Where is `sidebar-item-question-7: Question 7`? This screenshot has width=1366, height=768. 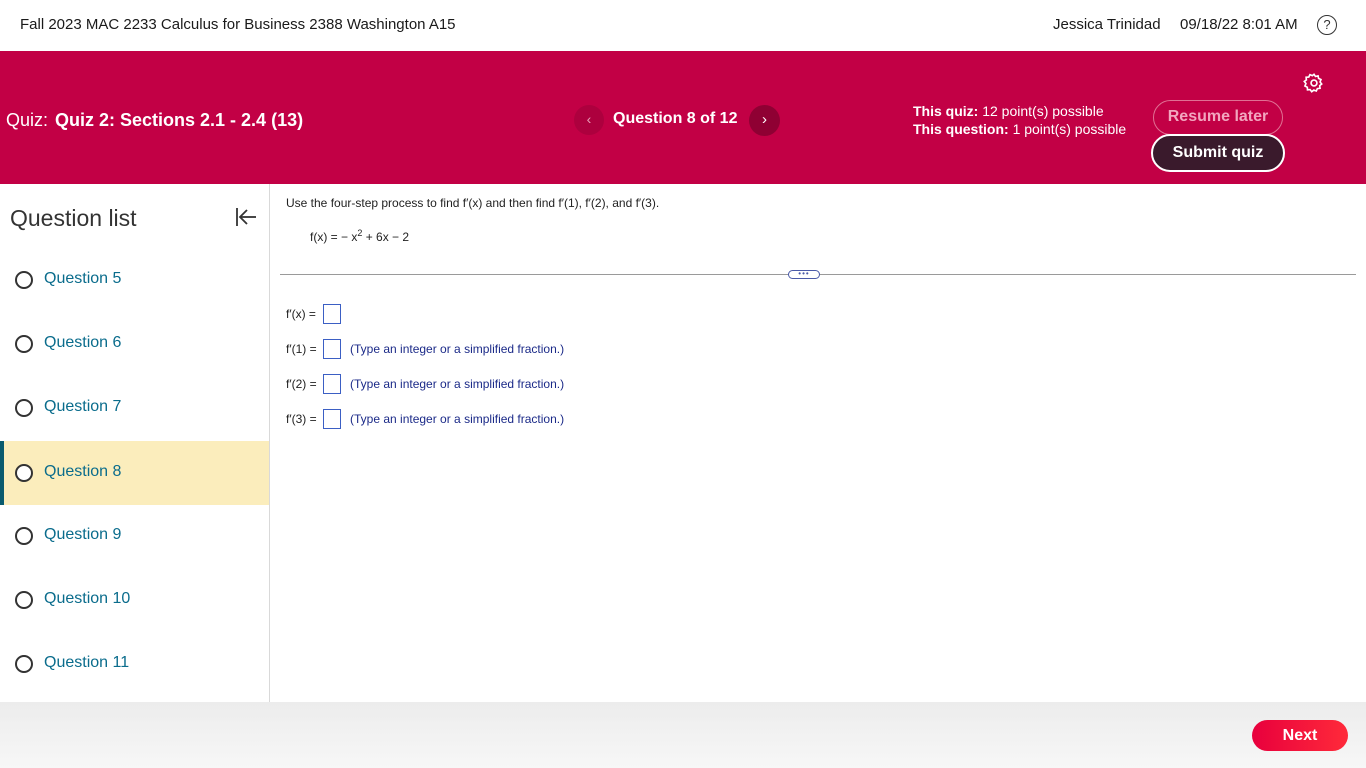 sidebar-item-question-7: Question 7 is located at coordinates (134, 408).